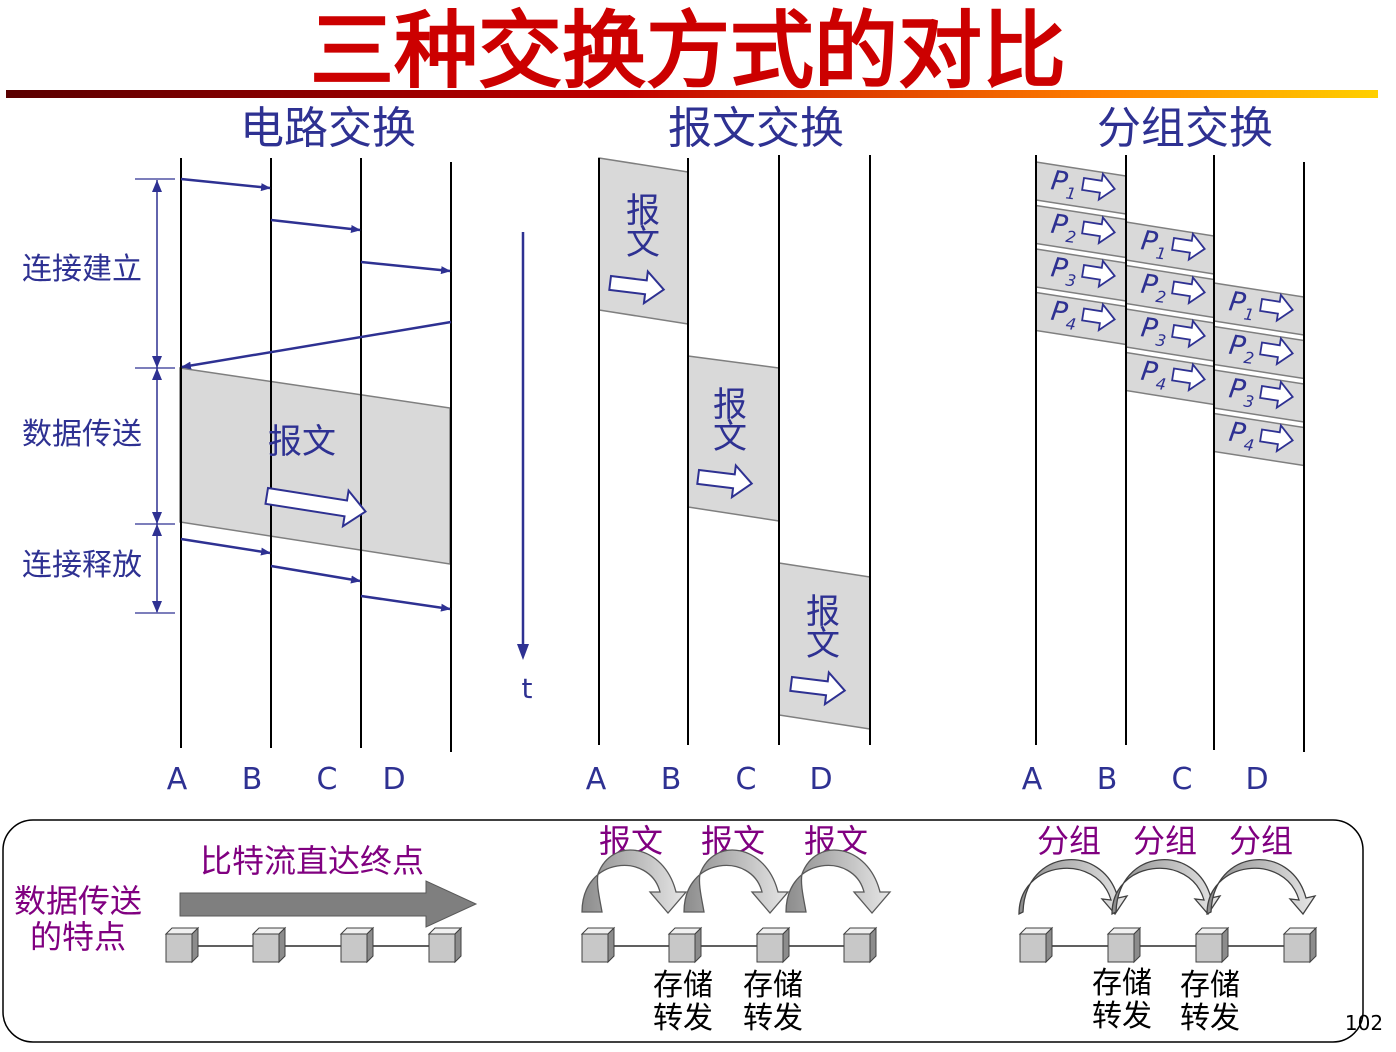 Image resolution: width=1396 pixels, height=1052 pixels. What do you see at coordinates (1185, 128) in the screenshot?
I see `heading-packet: 分组交换` at bounding box center [1185, 128].